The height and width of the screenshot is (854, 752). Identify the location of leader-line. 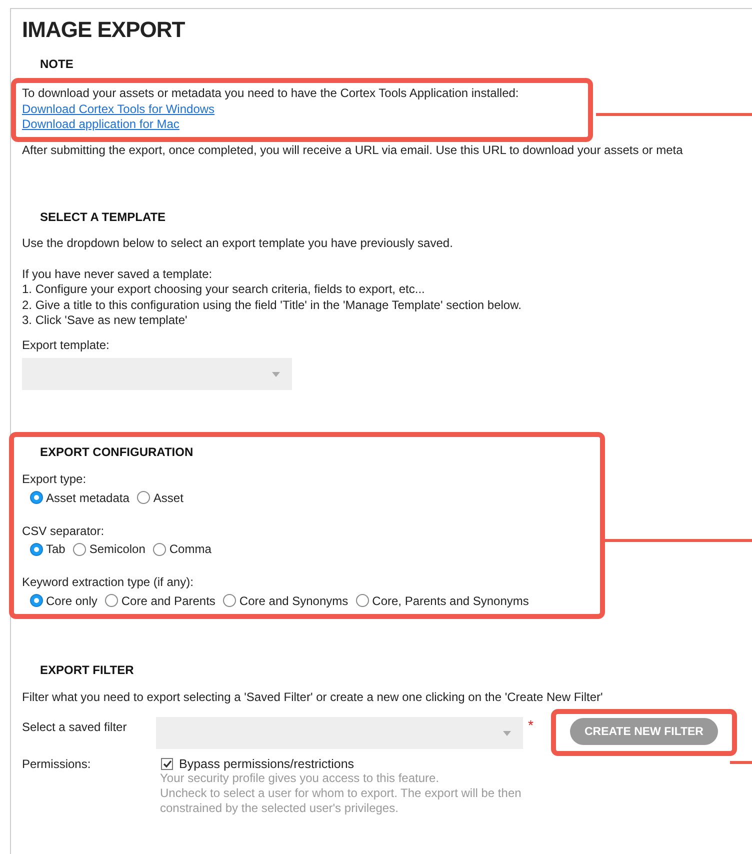
(741, 762).